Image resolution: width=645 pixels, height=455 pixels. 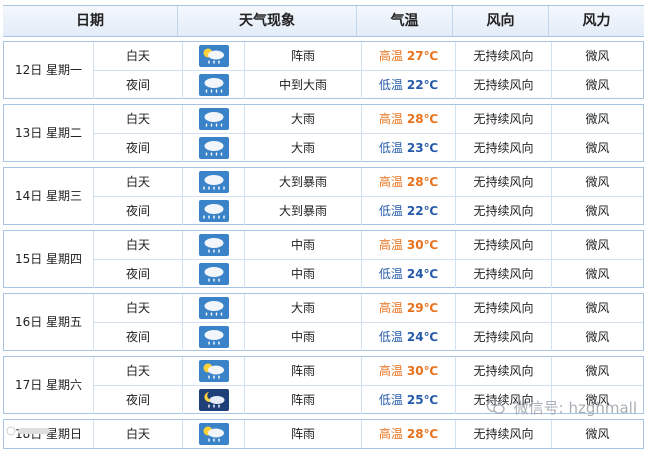 I want to click on temperature-cell: 高温 30℃, so click(x=408, y=371).